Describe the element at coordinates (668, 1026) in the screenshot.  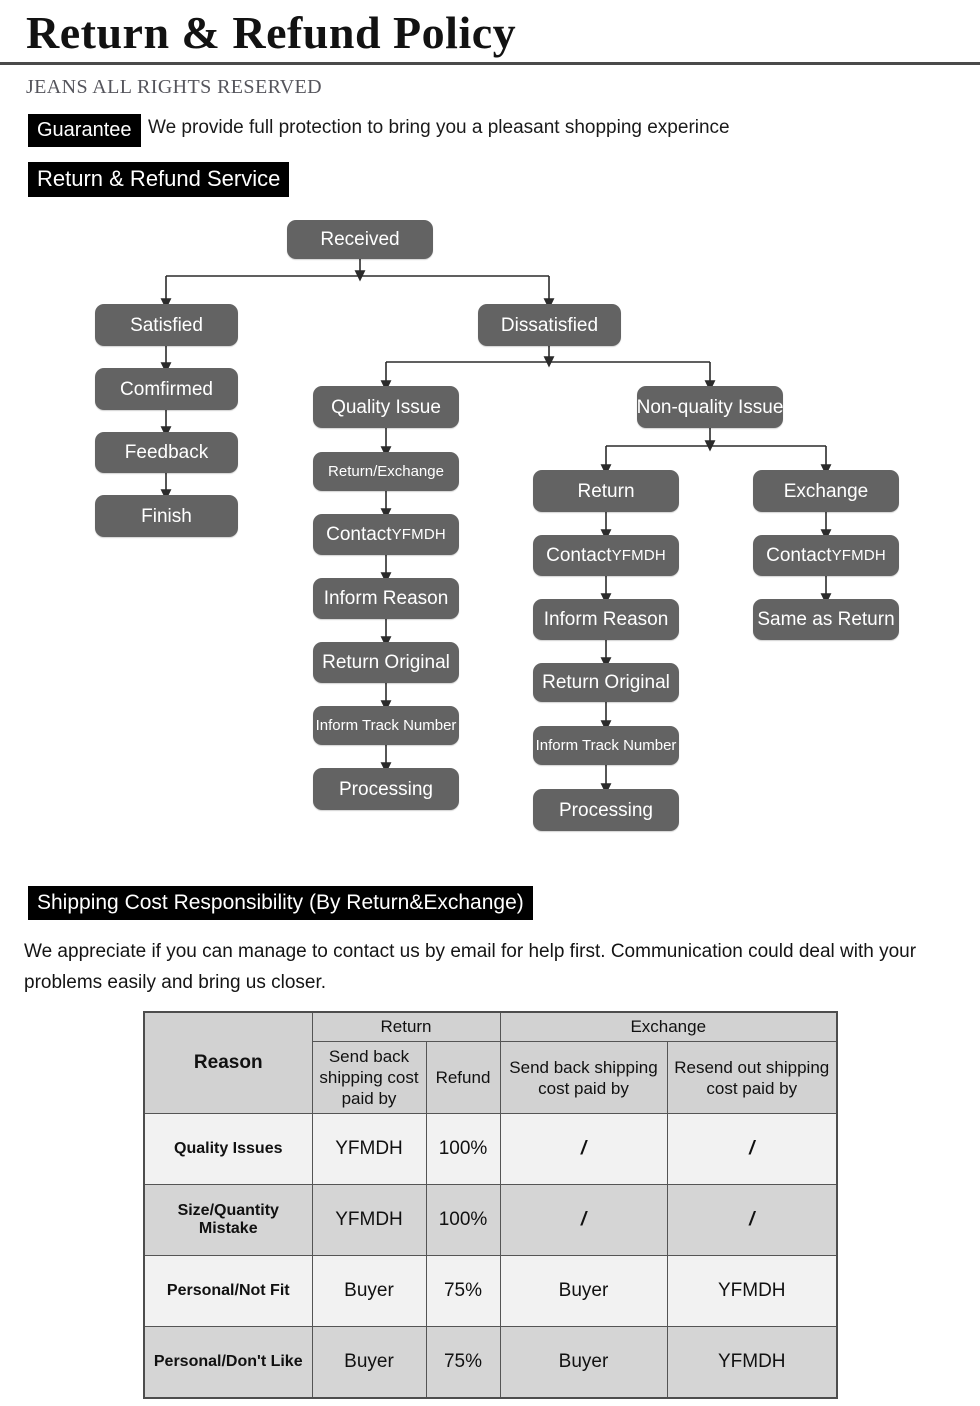
I see `table-header-exchange-group: Exchange` at that location.